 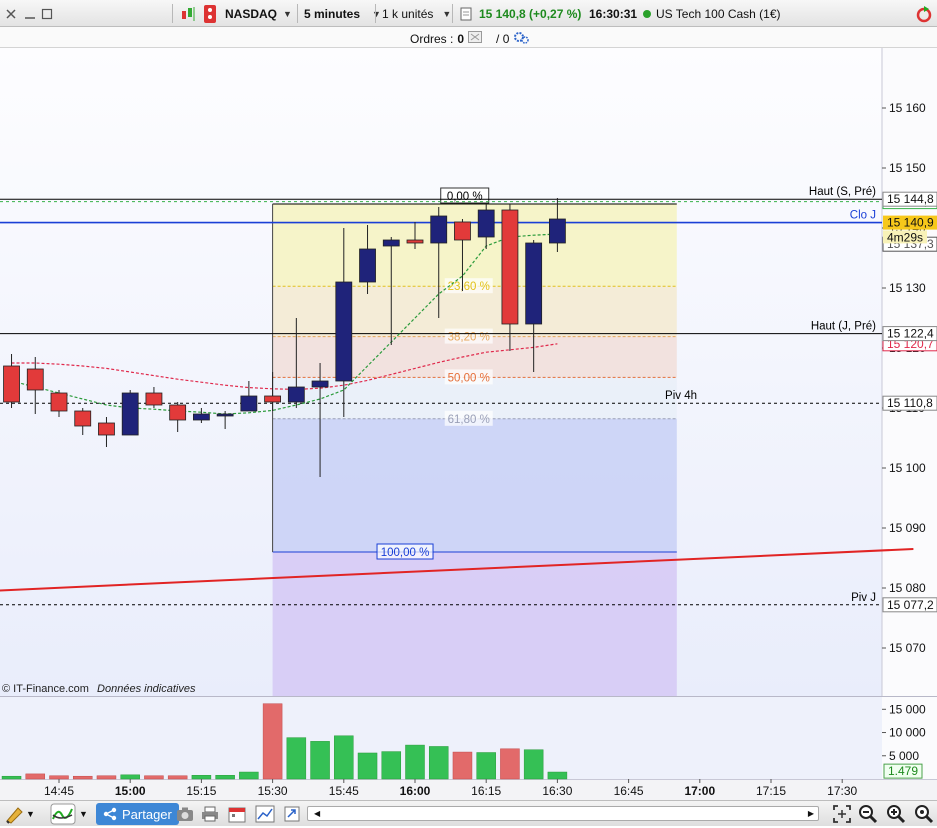 What do you see at coordinates (332, 13) in the screenshot?
I see `timeframe-label: 5 minutes` at bounding box center [332, 13].